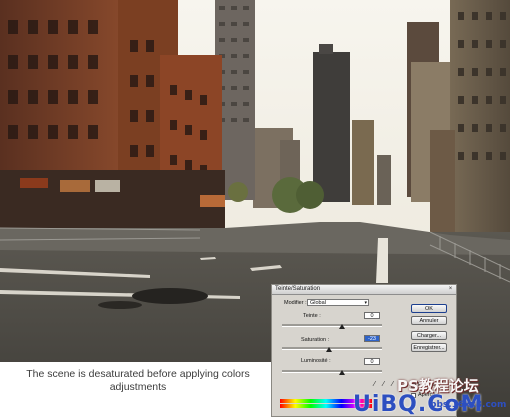 Image resolution: width=510 pixels, height=417 pixels. Describe the element at coordinates (342, 372) in the screenshot. I see `lightness-slider-thumb` at that location.